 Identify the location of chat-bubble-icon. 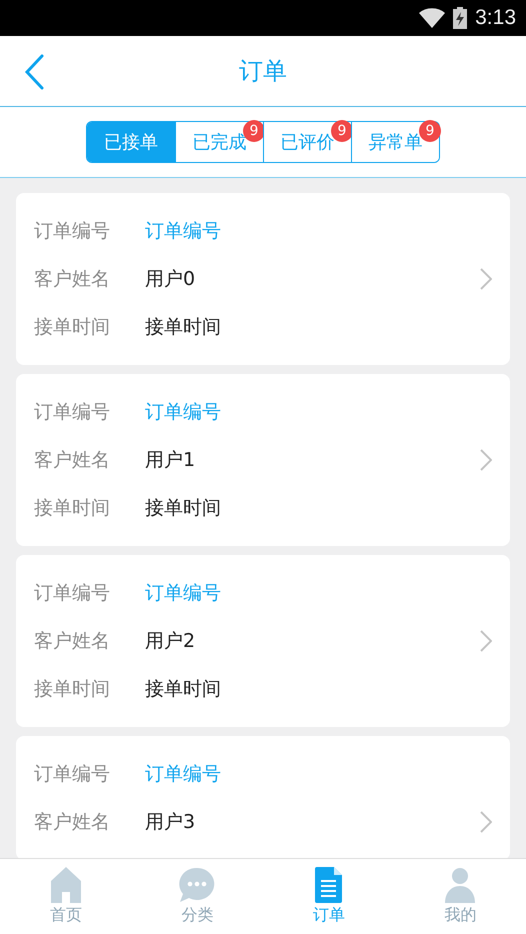
(197, 885).